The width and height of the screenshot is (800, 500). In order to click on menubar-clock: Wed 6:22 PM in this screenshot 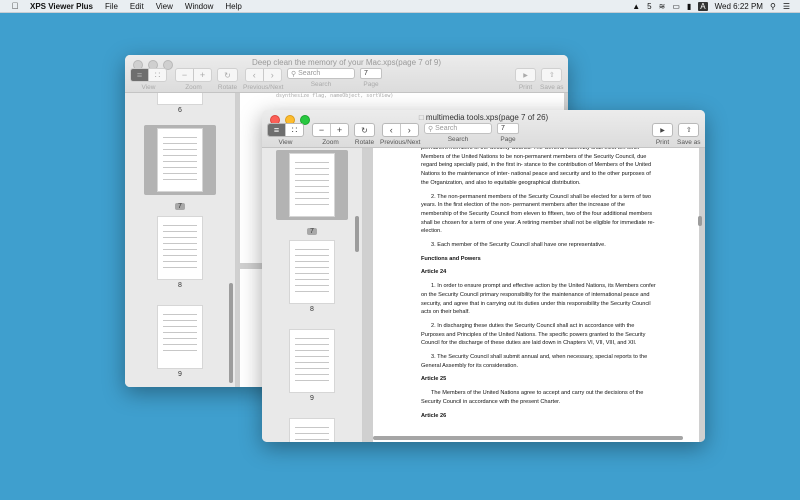, I will do `click(739, 6)`.